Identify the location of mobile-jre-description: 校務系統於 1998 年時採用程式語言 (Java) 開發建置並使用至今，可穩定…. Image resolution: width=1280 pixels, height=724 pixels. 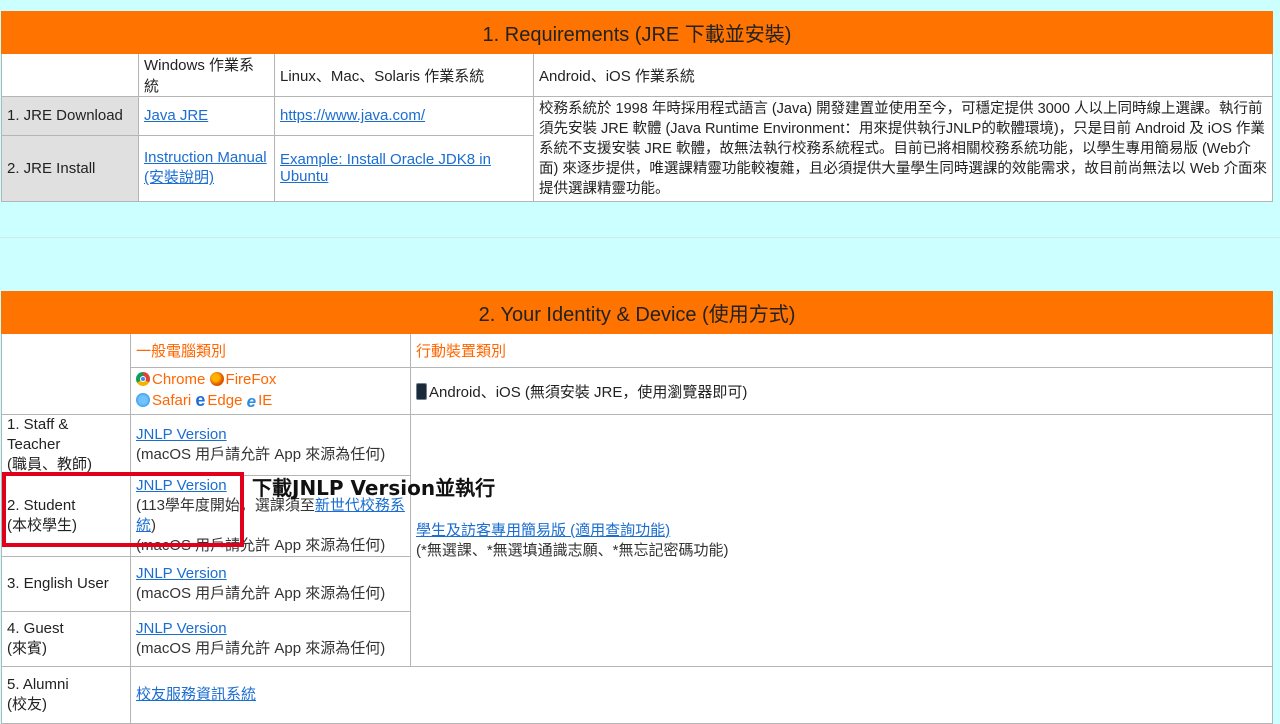
(903, 149).